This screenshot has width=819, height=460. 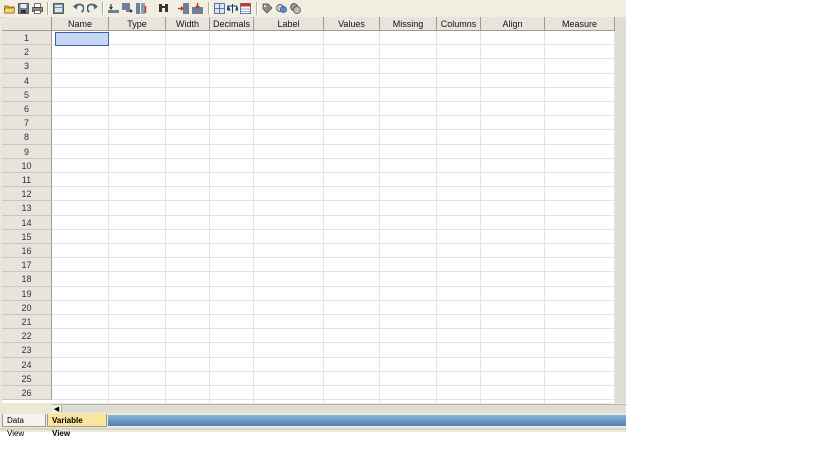 What do you see at coordinates (27, 307) in the screenshot?
I see `row-header: 20` at bounding box center [27, 307].